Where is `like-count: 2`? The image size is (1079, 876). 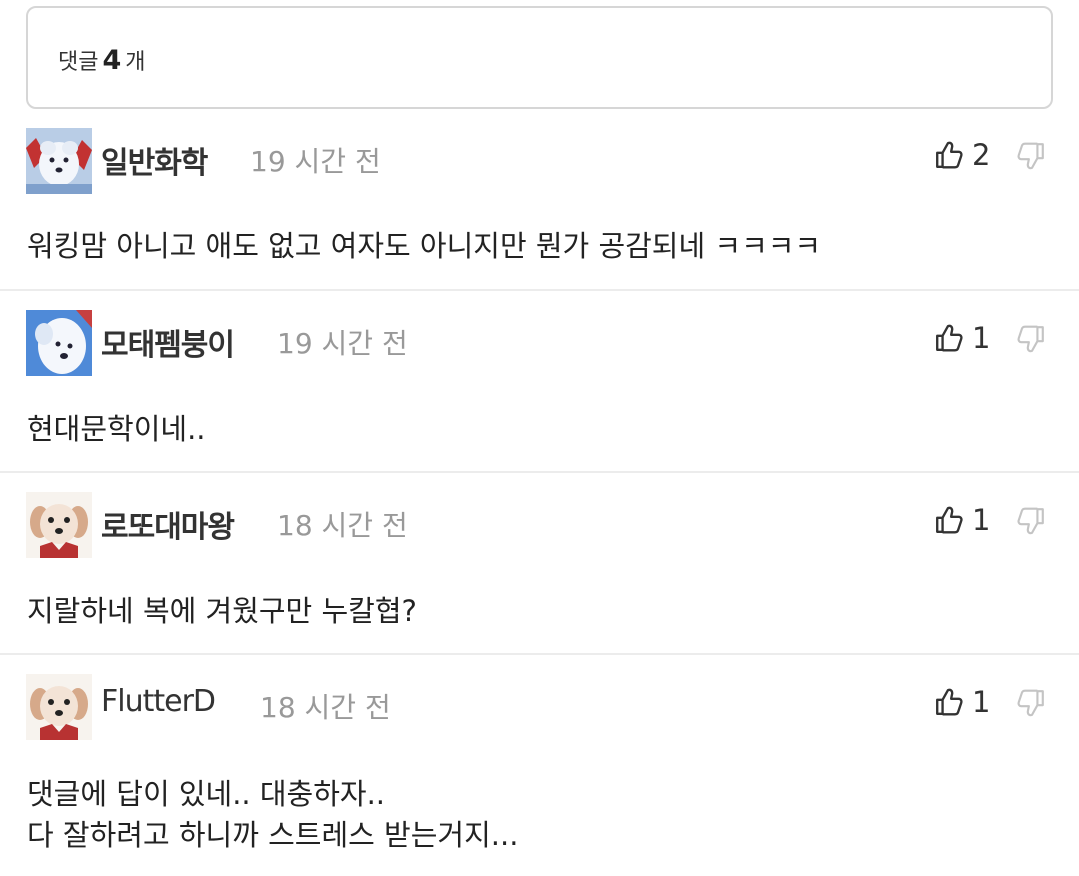 like-count: 2 is located at coordinates (981, 155).